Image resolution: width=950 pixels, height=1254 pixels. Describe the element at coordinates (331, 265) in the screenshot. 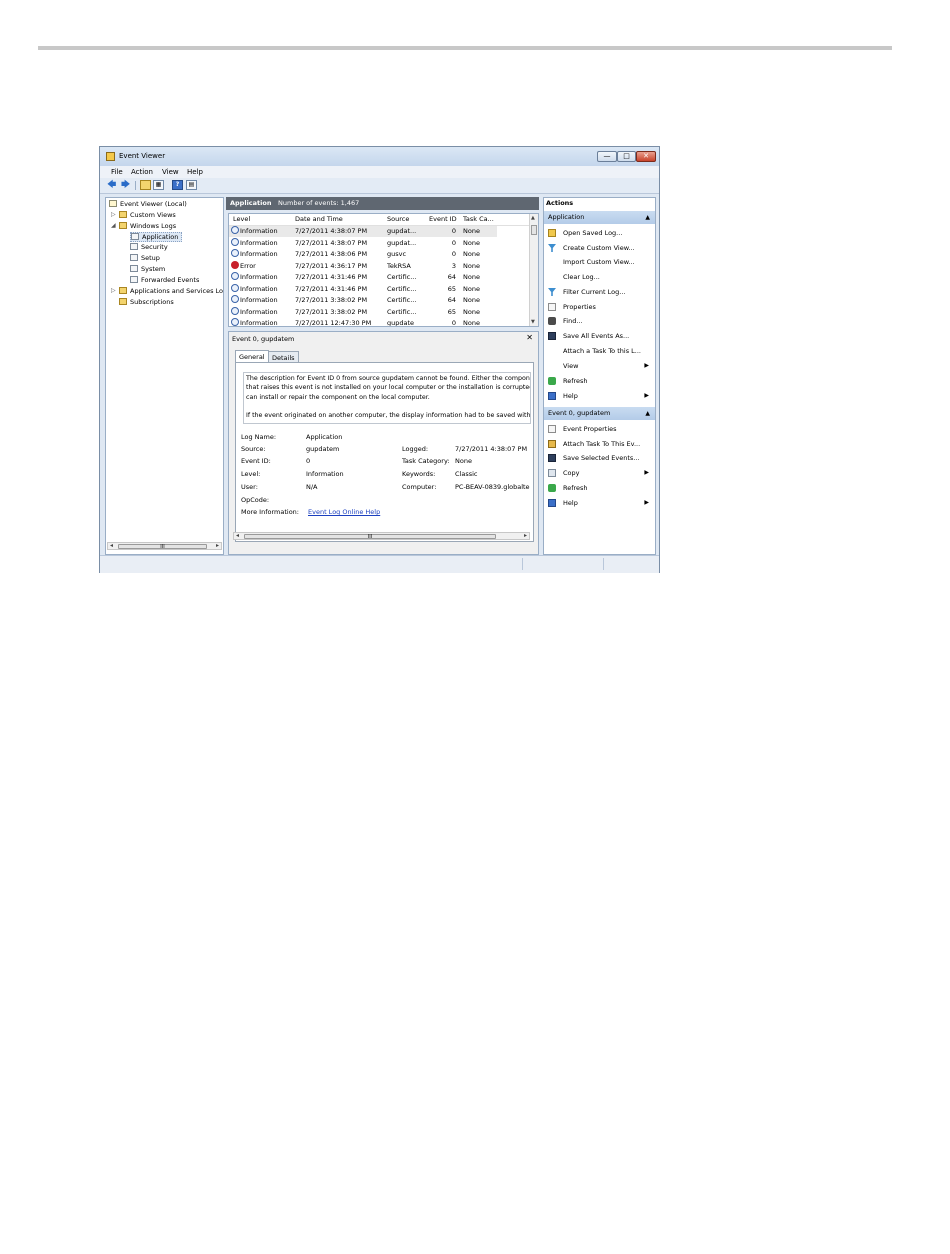

I see `row-date: 7/27/2011 4:36:17 PM` at that location.